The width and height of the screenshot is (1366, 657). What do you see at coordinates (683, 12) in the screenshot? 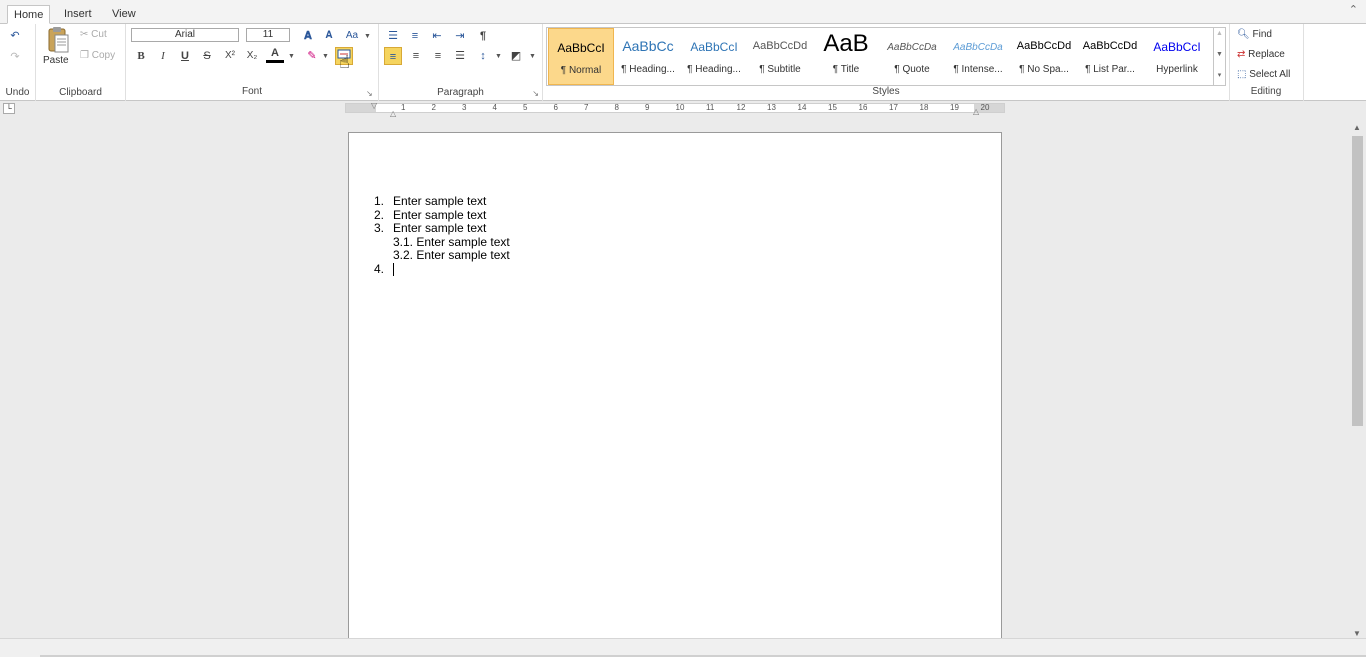
I see `ribbon-tab-strip: Home Insert View ⌃` at bounding box center [683, 12].